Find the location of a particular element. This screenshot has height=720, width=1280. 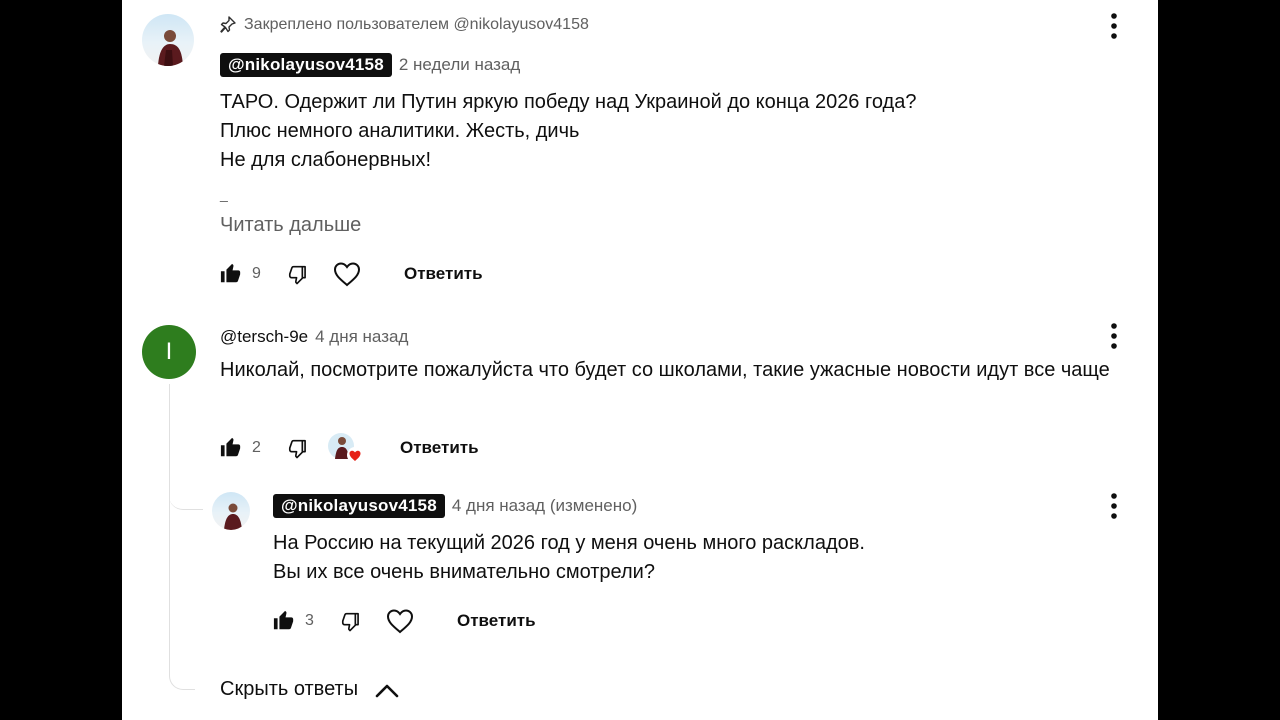

comment-time: 2 недели назад is located at coordinates (459, 65).